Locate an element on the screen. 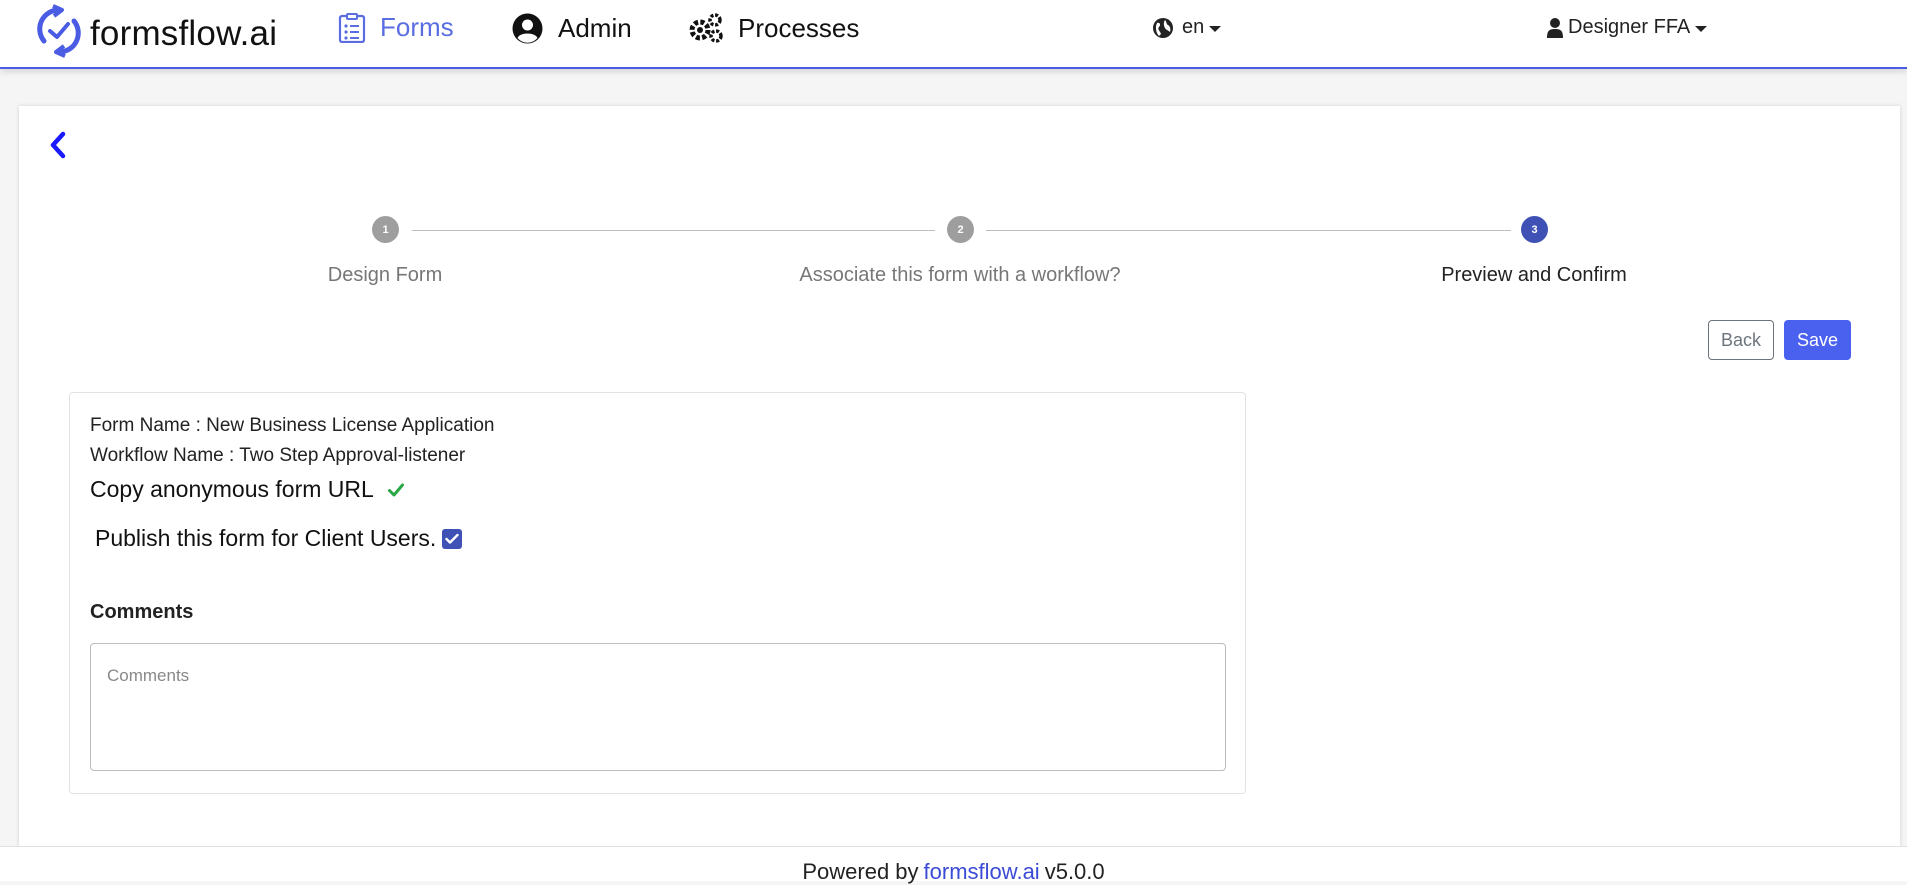 This screenshot has width=1907, height=885. user-dropdown: Designer FFA is located at coordinates (1627, 27).